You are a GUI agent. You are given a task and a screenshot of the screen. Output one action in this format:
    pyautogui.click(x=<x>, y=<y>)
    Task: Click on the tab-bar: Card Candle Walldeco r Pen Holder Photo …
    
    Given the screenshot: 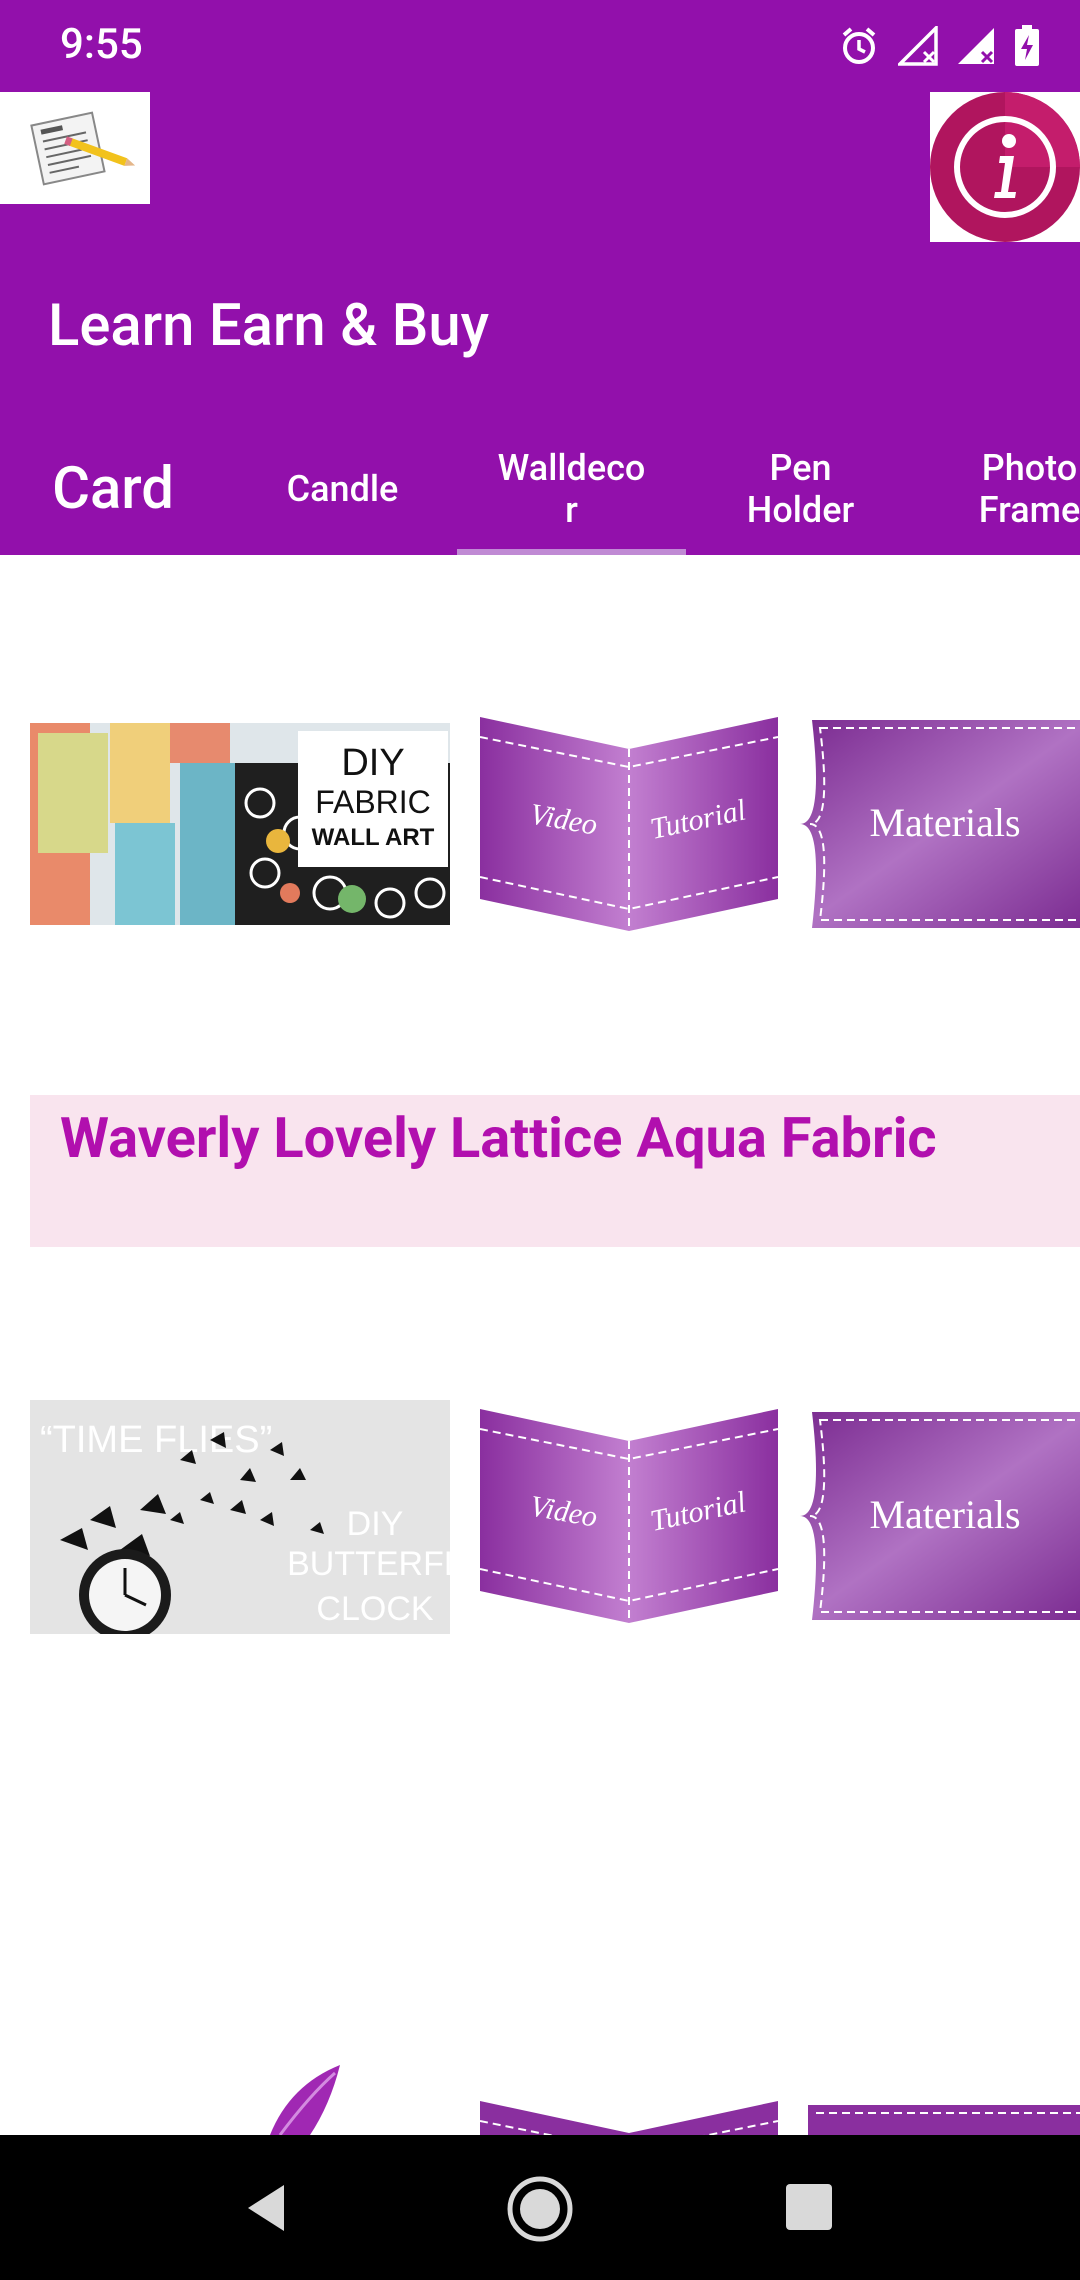 What is the action you would take?
    pyautogui.click(x=540, y=488)
    